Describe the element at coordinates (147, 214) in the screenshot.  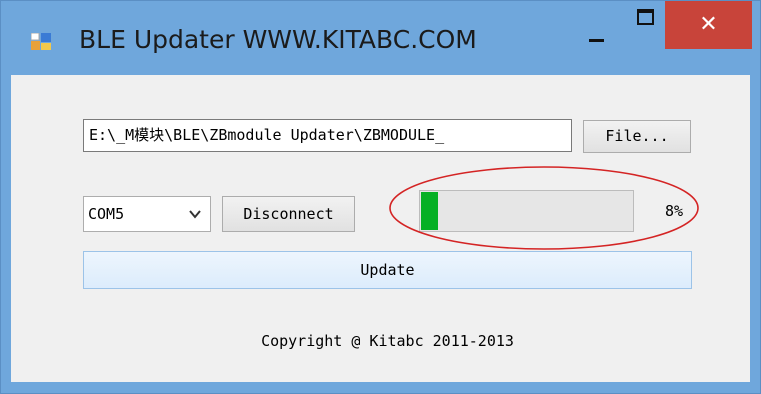
I see `com-port-select: COM5` at that location.